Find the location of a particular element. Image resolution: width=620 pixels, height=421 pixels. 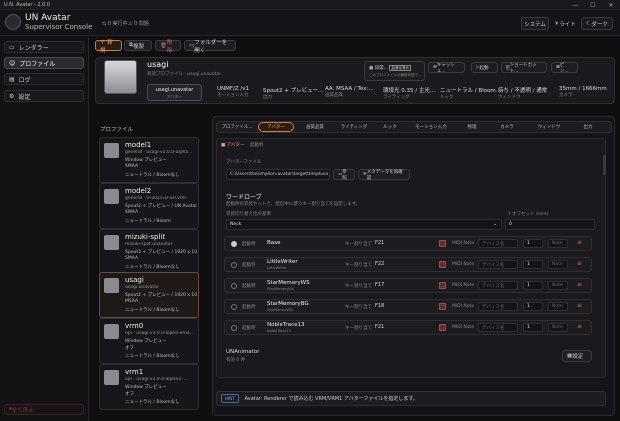

wardrobe-title: ワードローブ is located at coordinates (244, 197).